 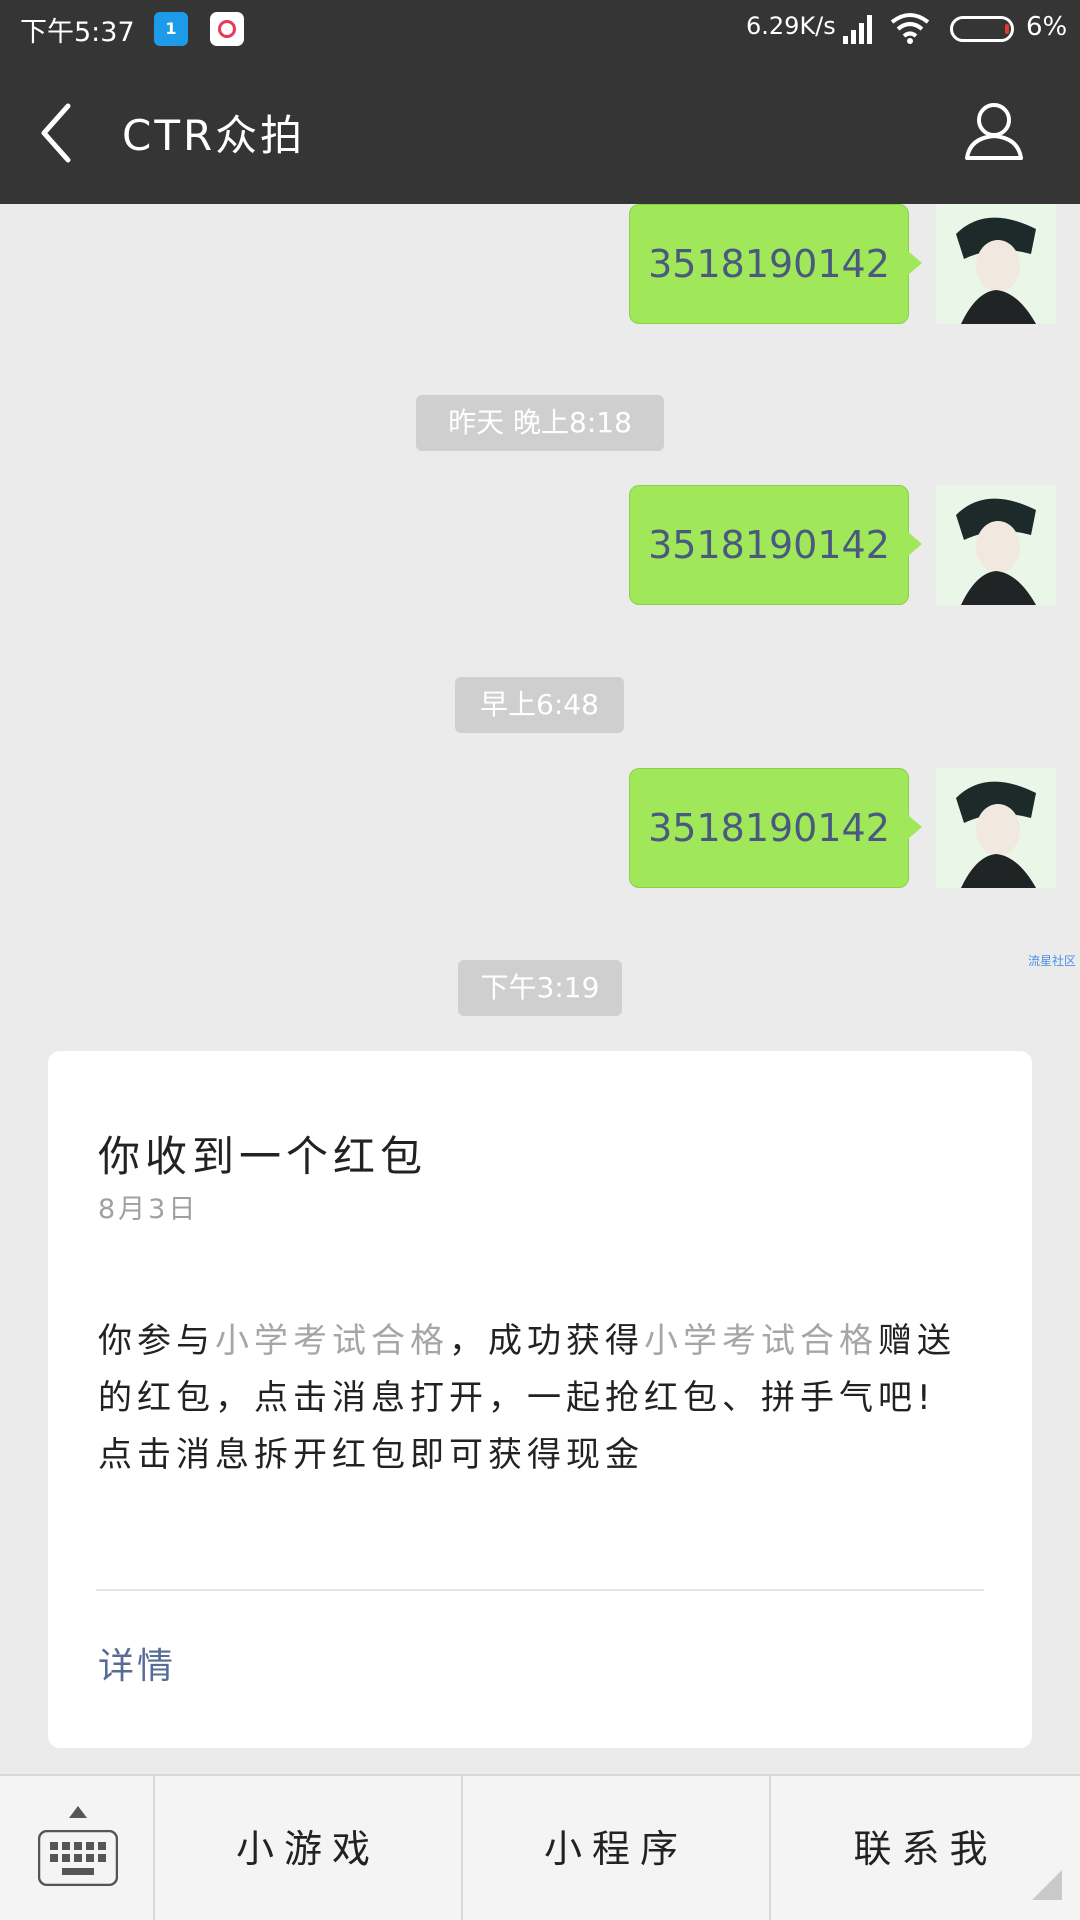 I want to click on video-app-icon, so click(x=227, y=29).